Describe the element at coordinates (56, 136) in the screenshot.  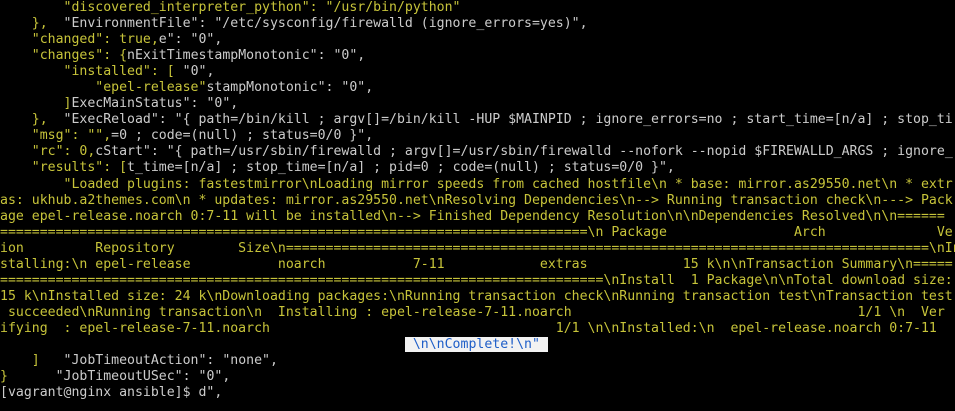
I see `terminal-text: "msg": "",` at that location.